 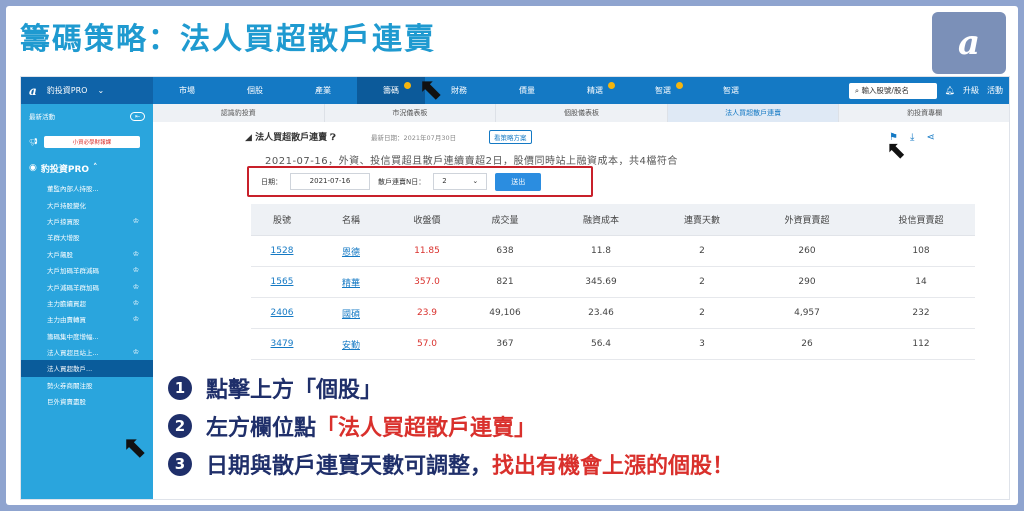 What do you see at coordinates (87, 319) in the screenshot?
I see `sidebar-item: 主力由賣轉買 ♔` at bounding box center [87, 319].